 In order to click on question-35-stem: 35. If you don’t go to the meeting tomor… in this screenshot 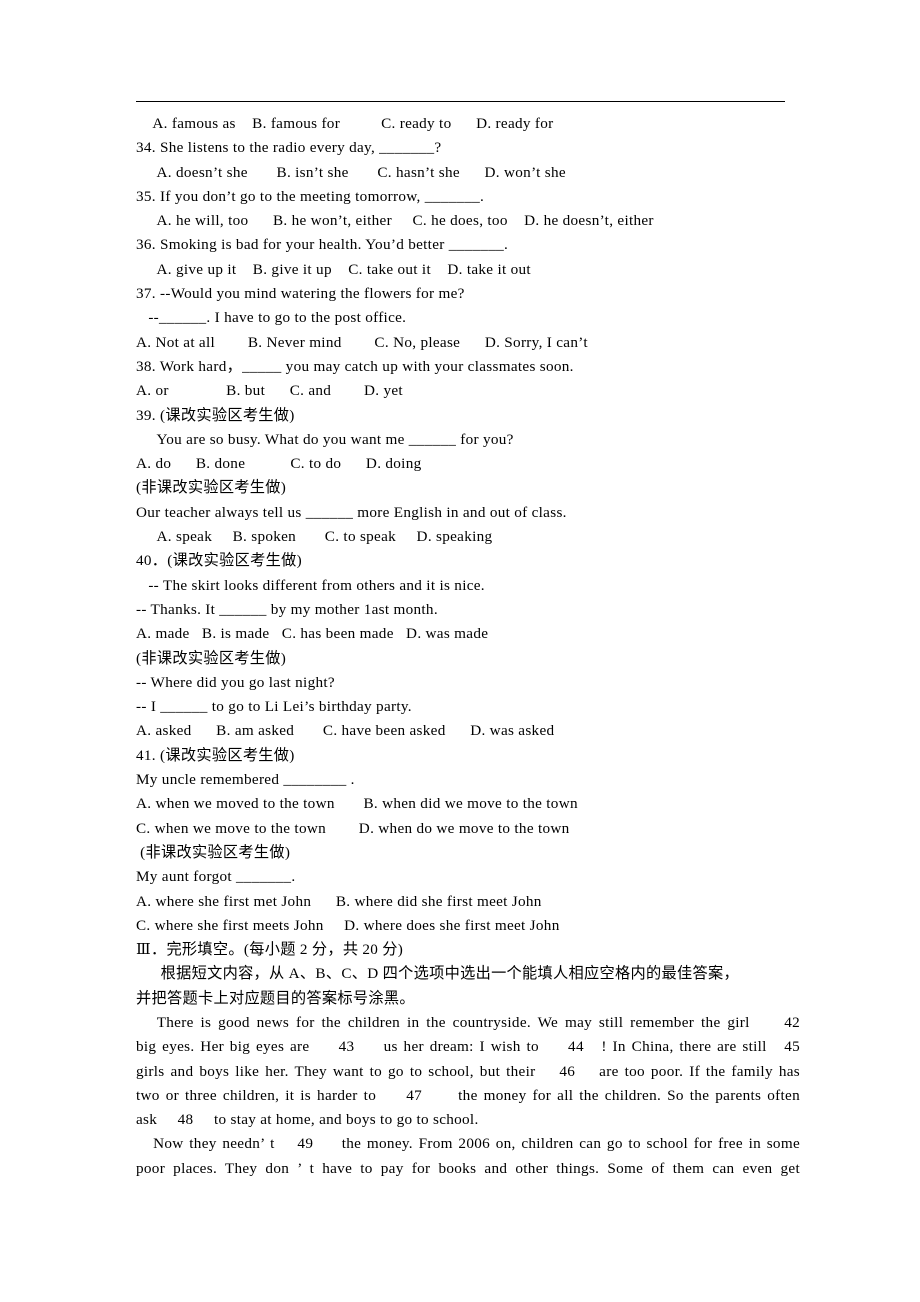, I will do `click(310, 196)`.